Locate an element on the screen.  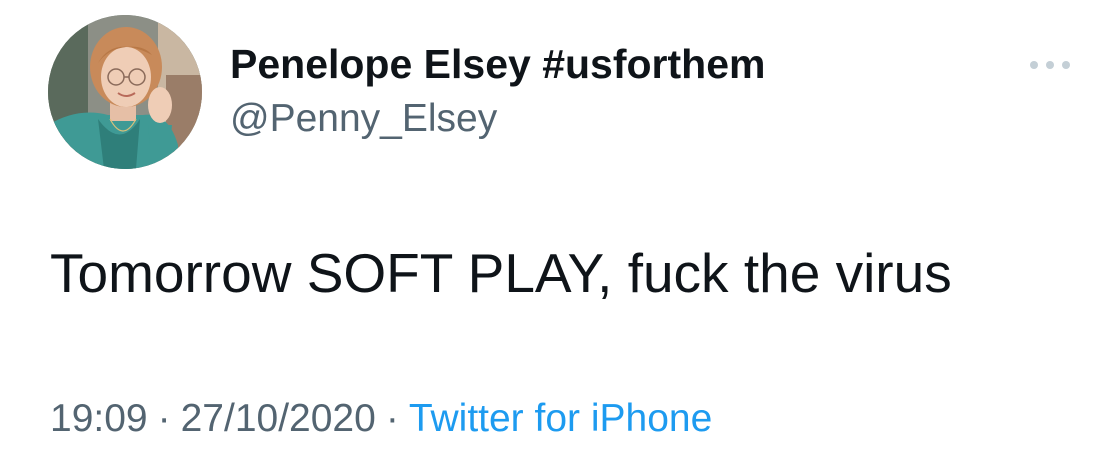
more-dots-icon is located at coordinates (1050, 65).